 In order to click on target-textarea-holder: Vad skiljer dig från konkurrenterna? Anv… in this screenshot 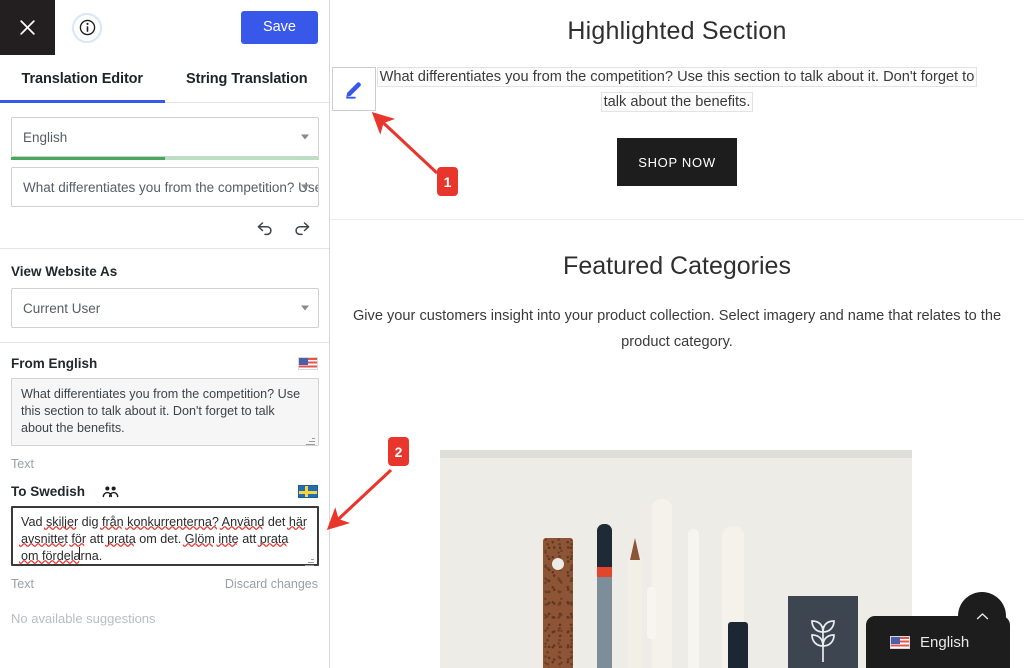, I will do `click(165, 538)`.